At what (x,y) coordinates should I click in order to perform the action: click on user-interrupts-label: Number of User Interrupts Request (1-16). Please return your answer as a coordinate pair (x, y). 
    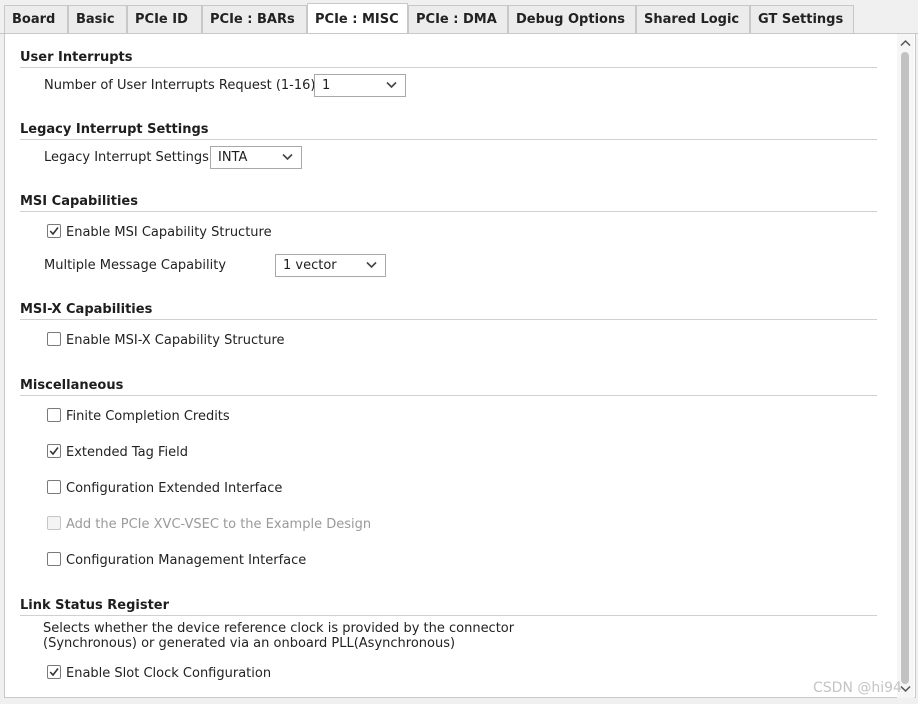
    Looking at the image, I should click on (180, 85).